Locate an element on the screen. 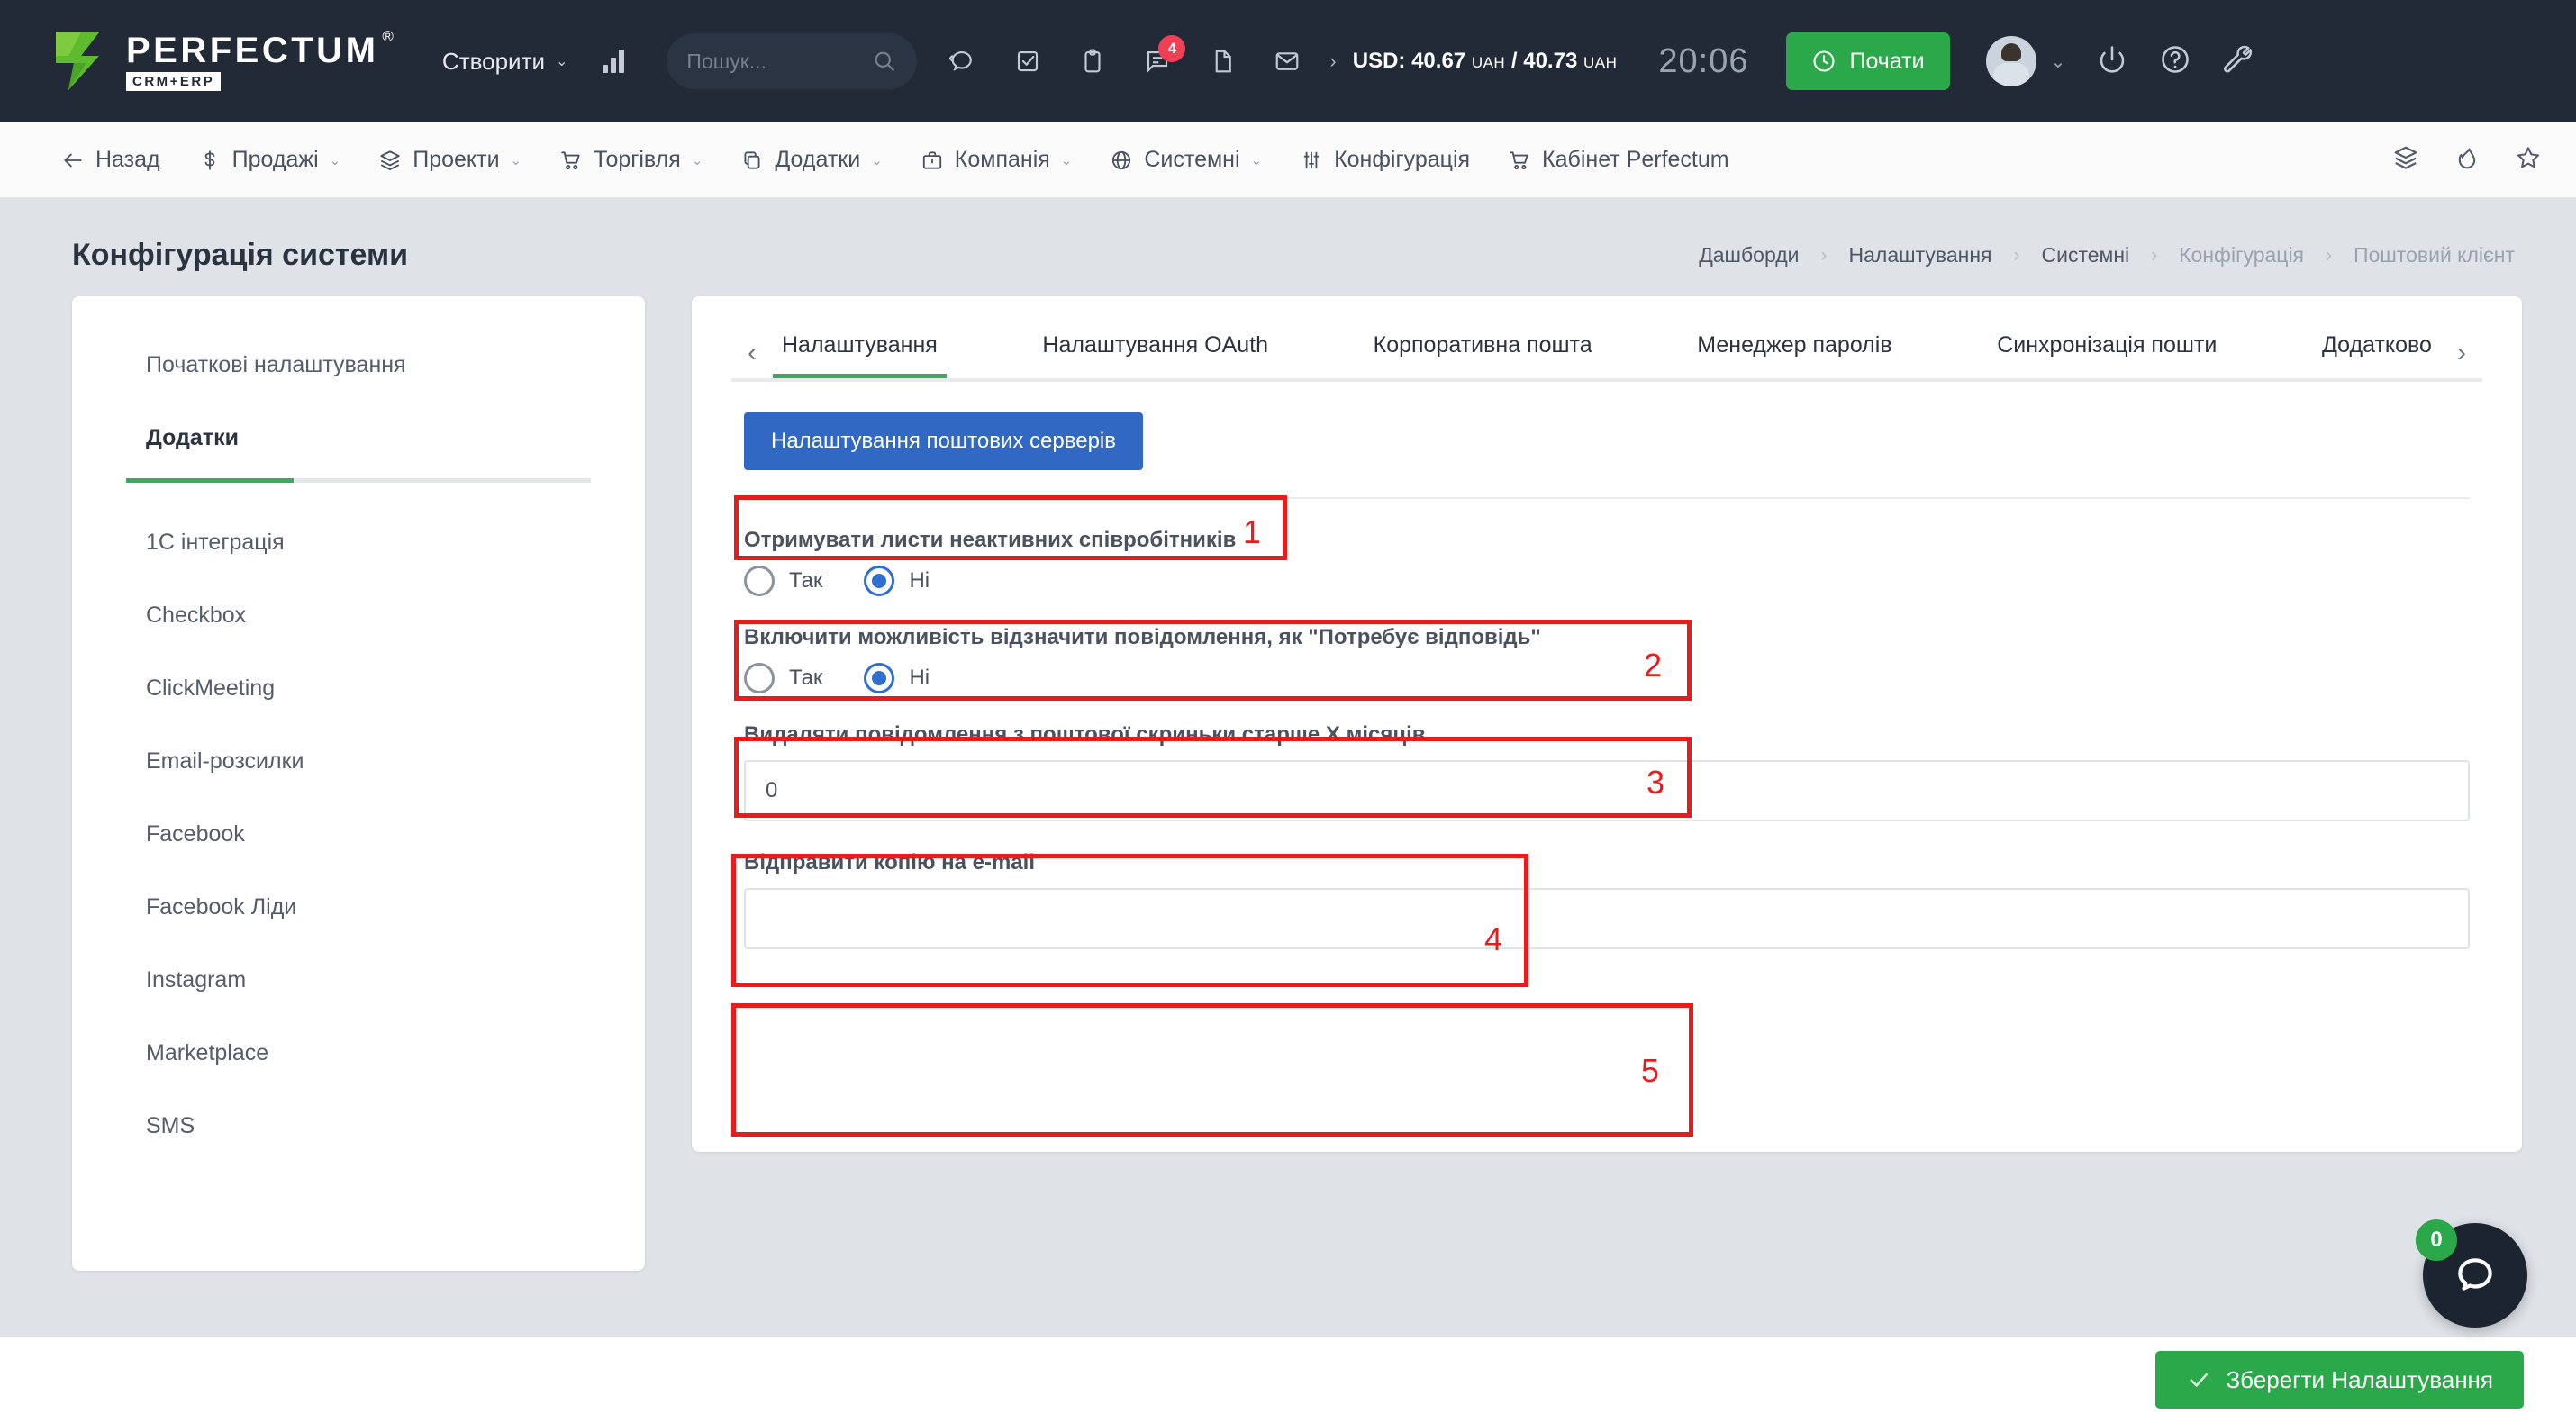  sidebar-item-initial-settings: Початкові налаштування is located at coordinates (358, 365).